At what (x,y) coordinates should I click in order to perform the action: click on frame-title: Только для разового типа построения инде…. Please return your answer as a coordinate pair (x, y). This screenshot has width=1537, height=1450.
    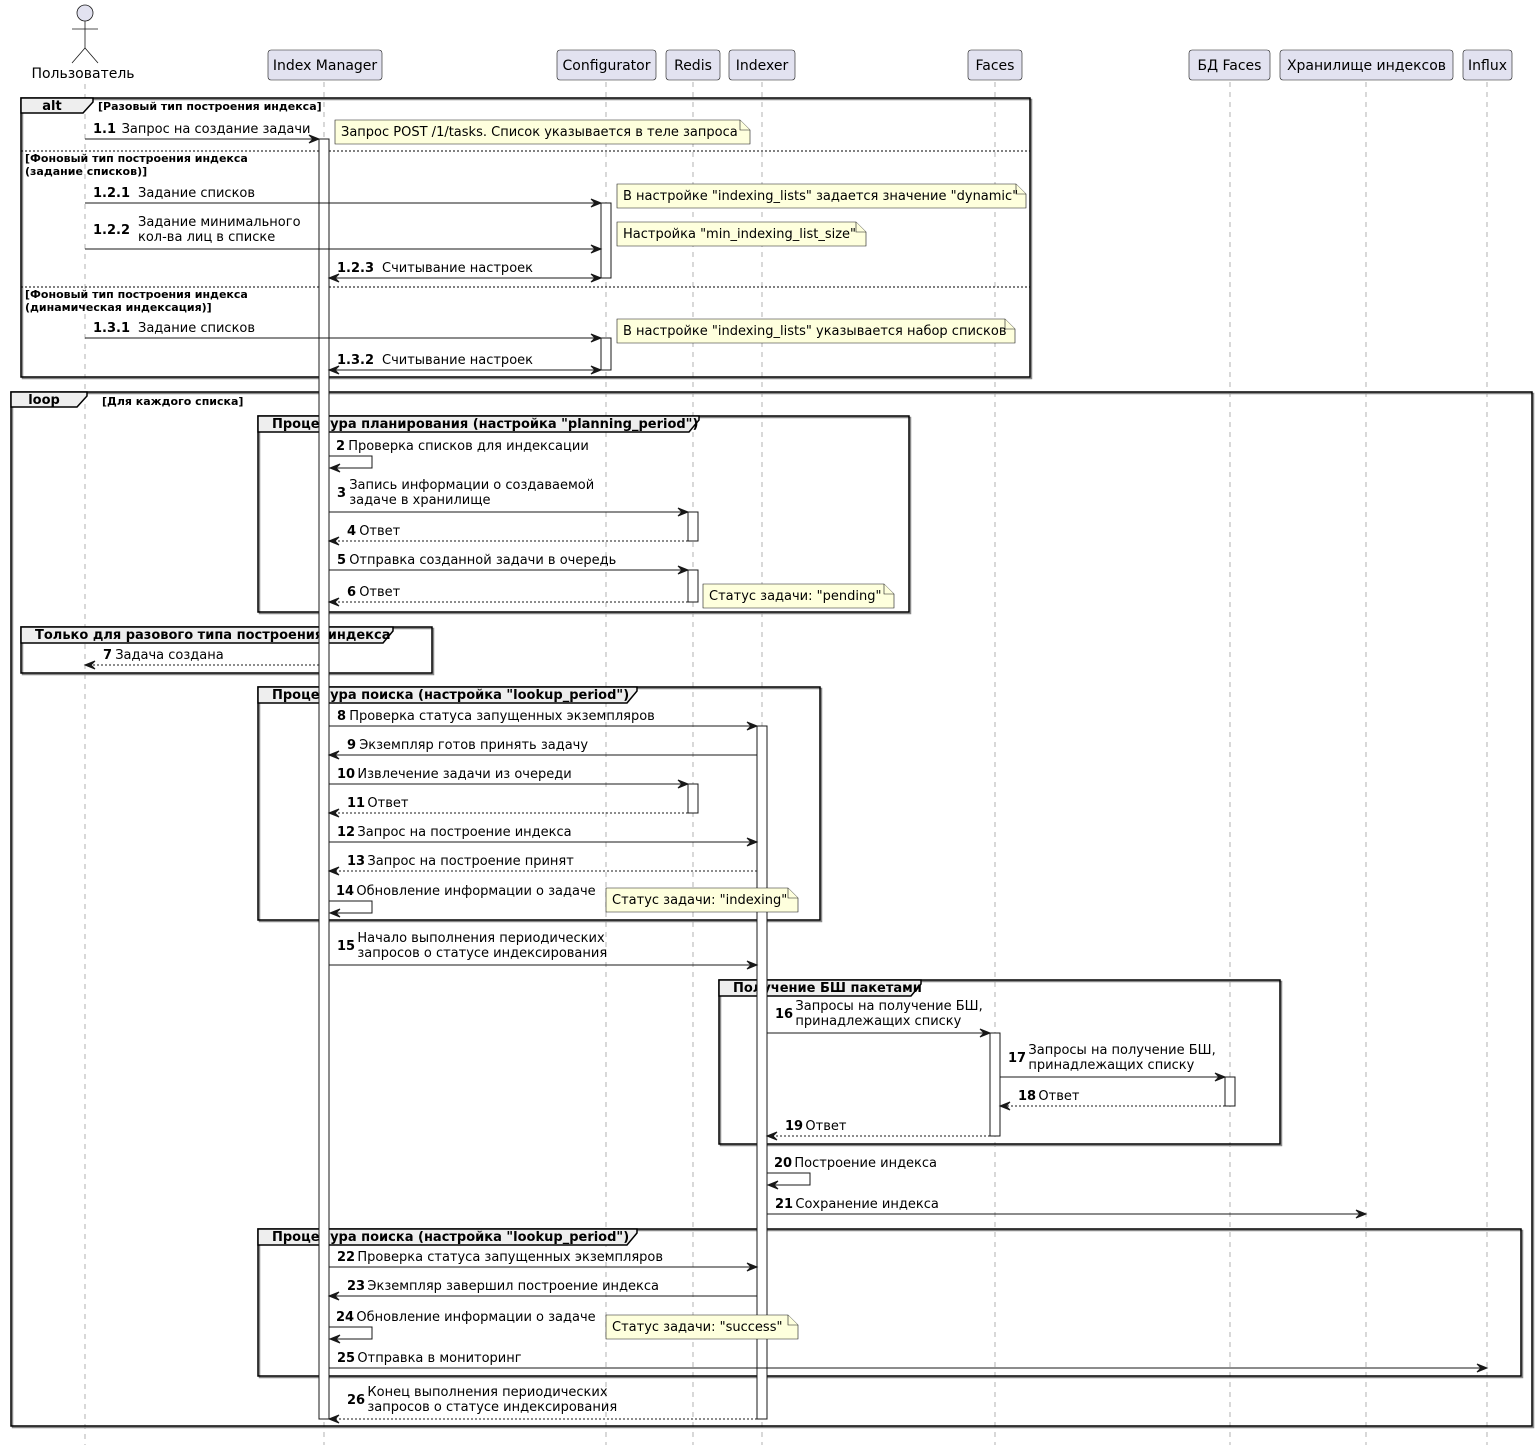
    Looking at the image, I should click on (213, 635).